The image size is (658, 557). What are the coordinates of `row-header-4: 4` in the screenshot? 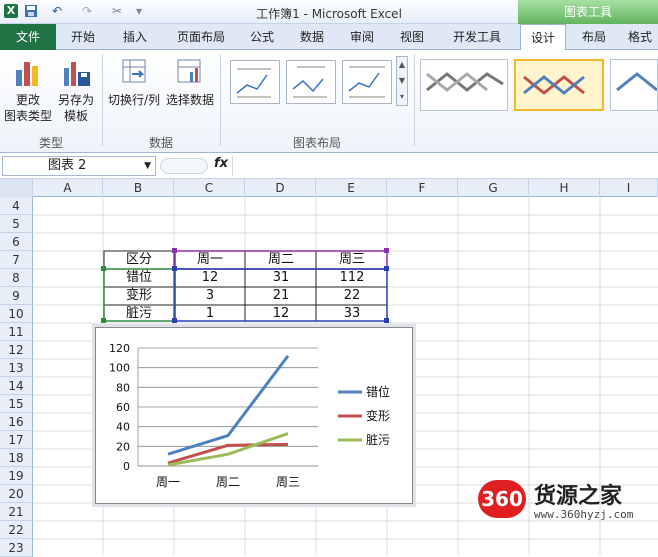 It's located at (16, 206).